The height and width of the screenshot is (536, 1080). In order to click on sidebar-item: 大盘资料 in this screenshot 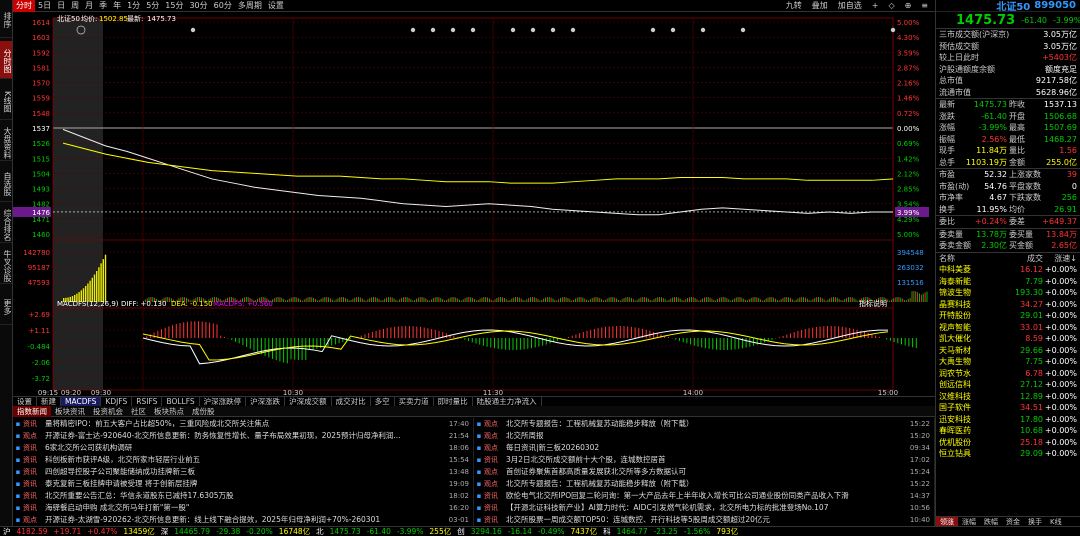, I will do `click(6, 142)`.